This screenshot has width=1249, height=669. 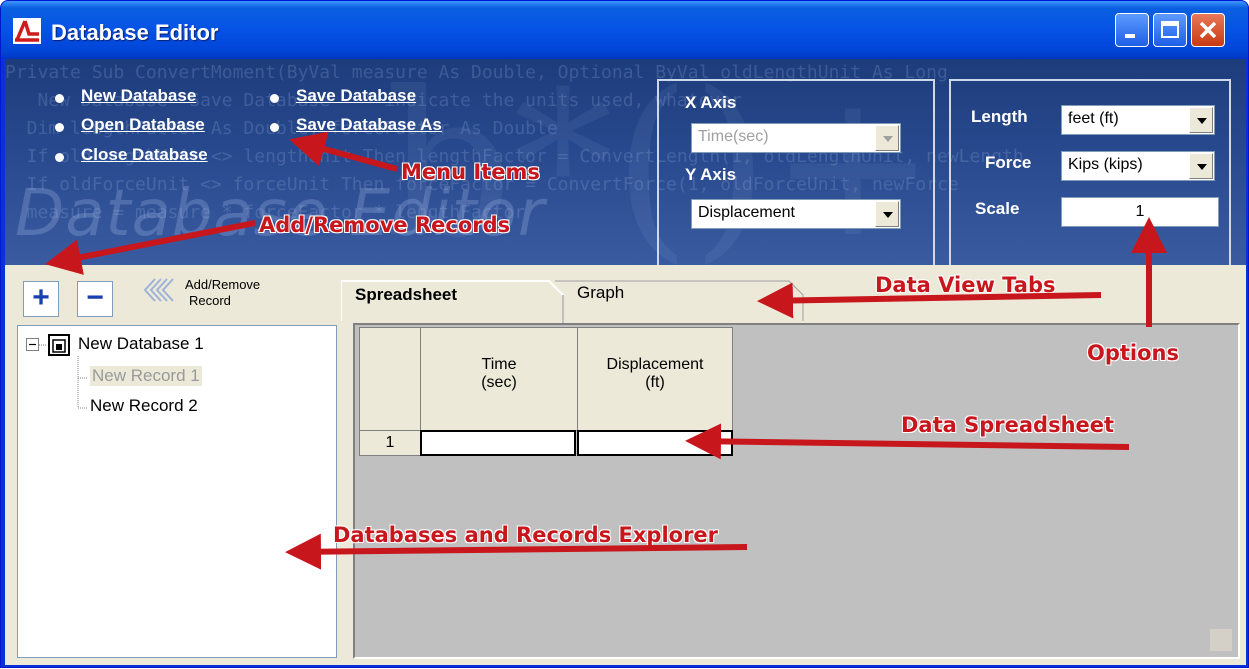 I want to click on size-grip, so click(x=1221, y=640).